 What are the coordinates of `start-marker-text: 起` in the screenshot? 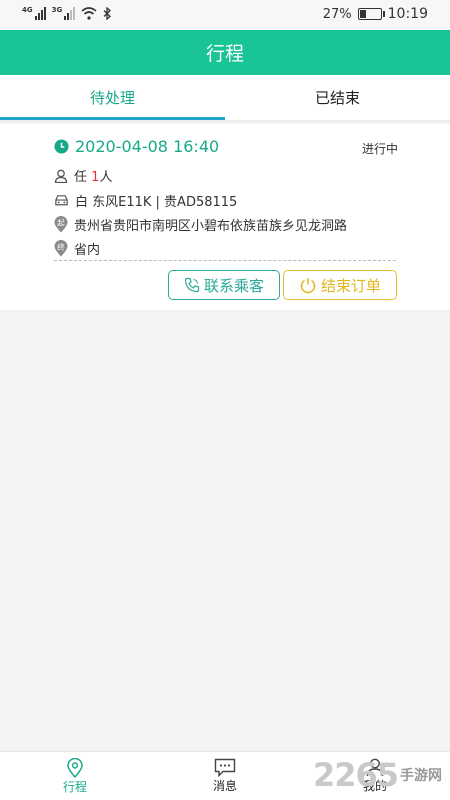 It's located at (61, 223).